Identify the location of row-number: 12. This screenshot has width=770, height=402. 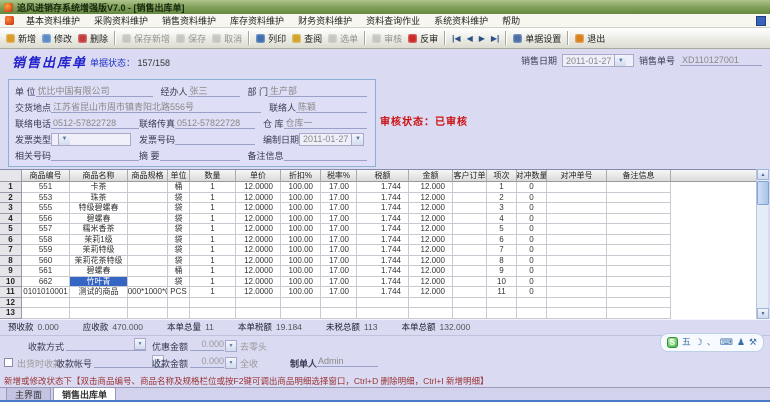
(11, 302).